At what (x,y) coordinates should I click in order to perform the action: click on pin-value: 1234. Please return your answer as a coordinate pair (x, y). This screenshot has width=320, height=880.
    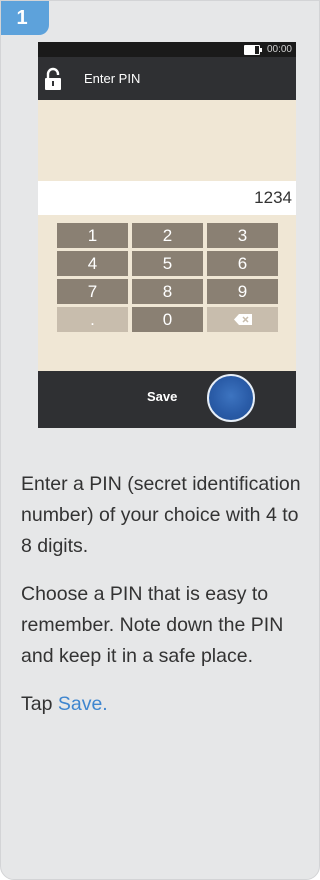
    Looking at the image, I should click on (273, 197).